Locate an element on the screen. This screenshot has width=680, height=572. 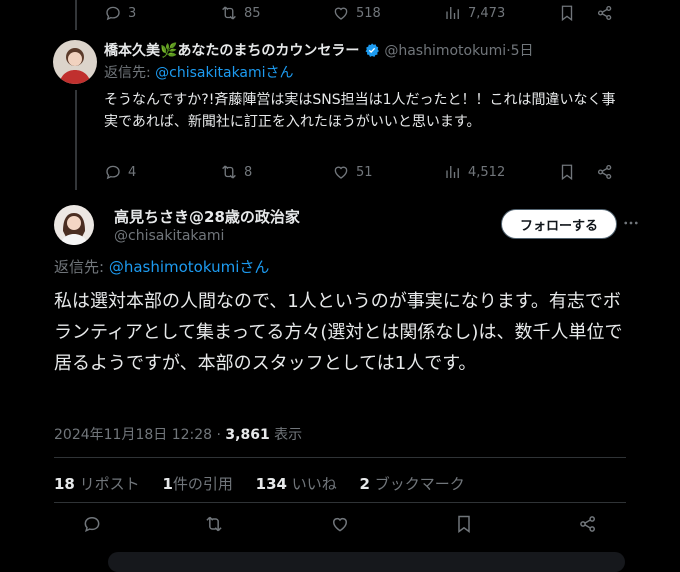
follow-button: フォローする is located at coordinates (559, 224).